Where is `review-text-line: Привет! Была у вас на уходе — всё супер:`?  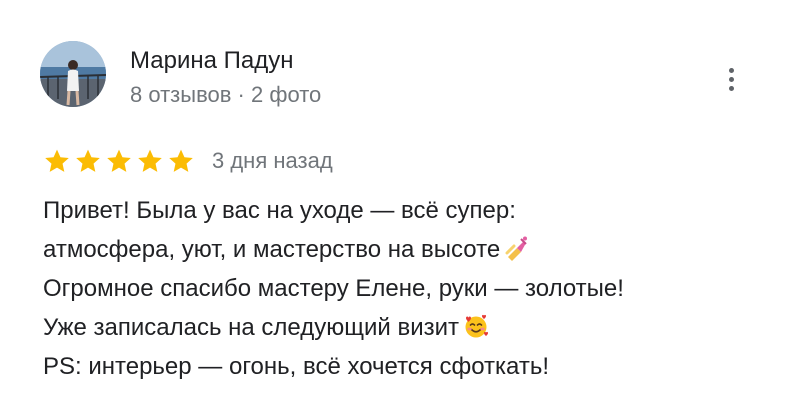
review-text-line: Привет! Была у вас на уходе — всё супер: is located at coordinates (408, 210).